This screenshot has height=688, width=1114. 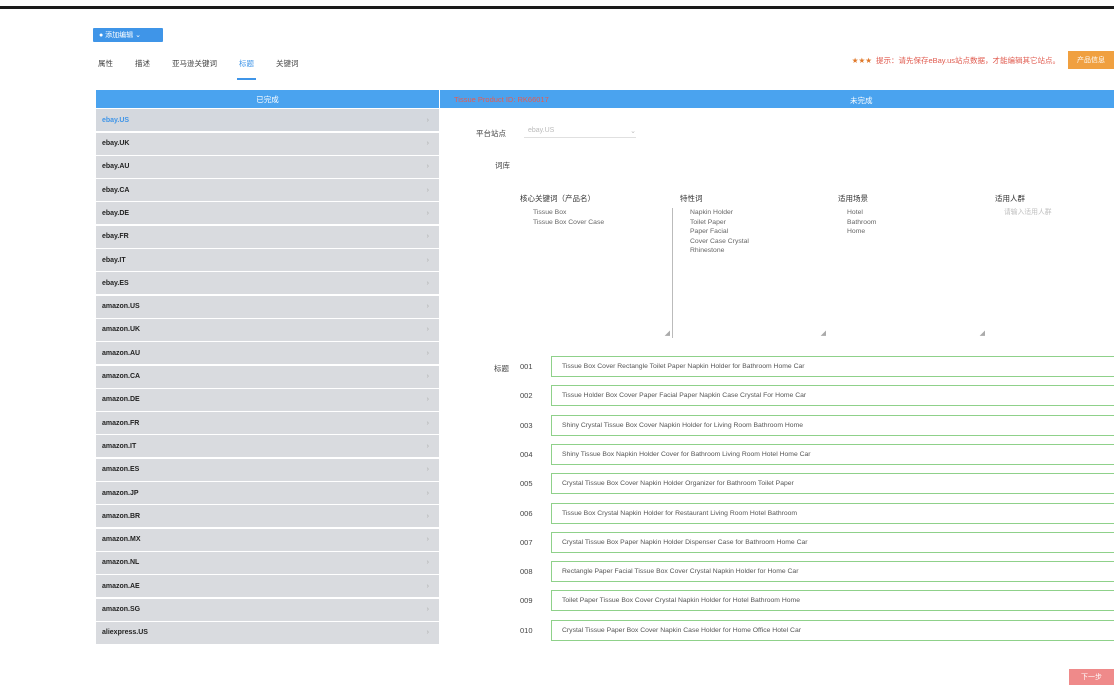 What do you see at coordinates (691, 198) in the screenshot?
I see `feature-words-title: 特性词` at bounding box center [691, 198].